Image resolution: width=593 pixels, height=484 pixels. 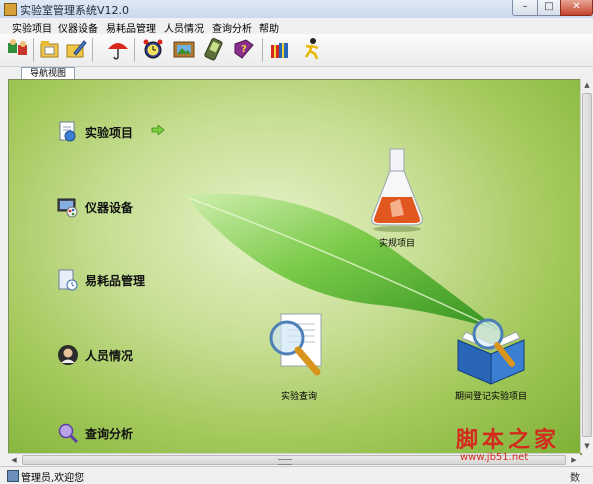 I want to click on menu-query: 查询分析, so click(x=232, y=27).